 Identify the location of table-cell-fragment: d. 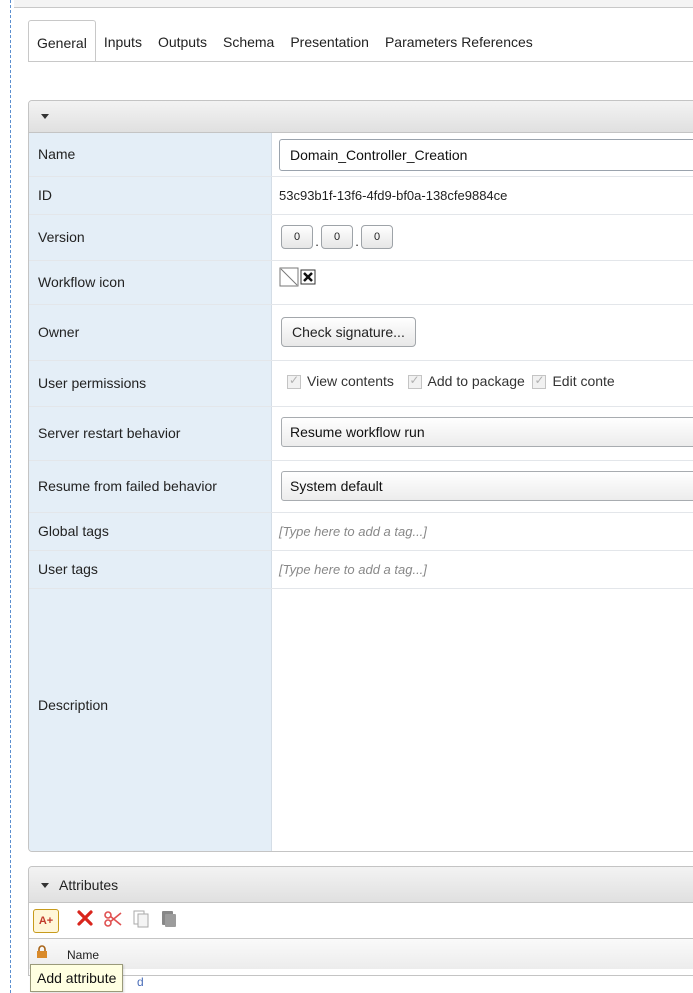
(140, 982).